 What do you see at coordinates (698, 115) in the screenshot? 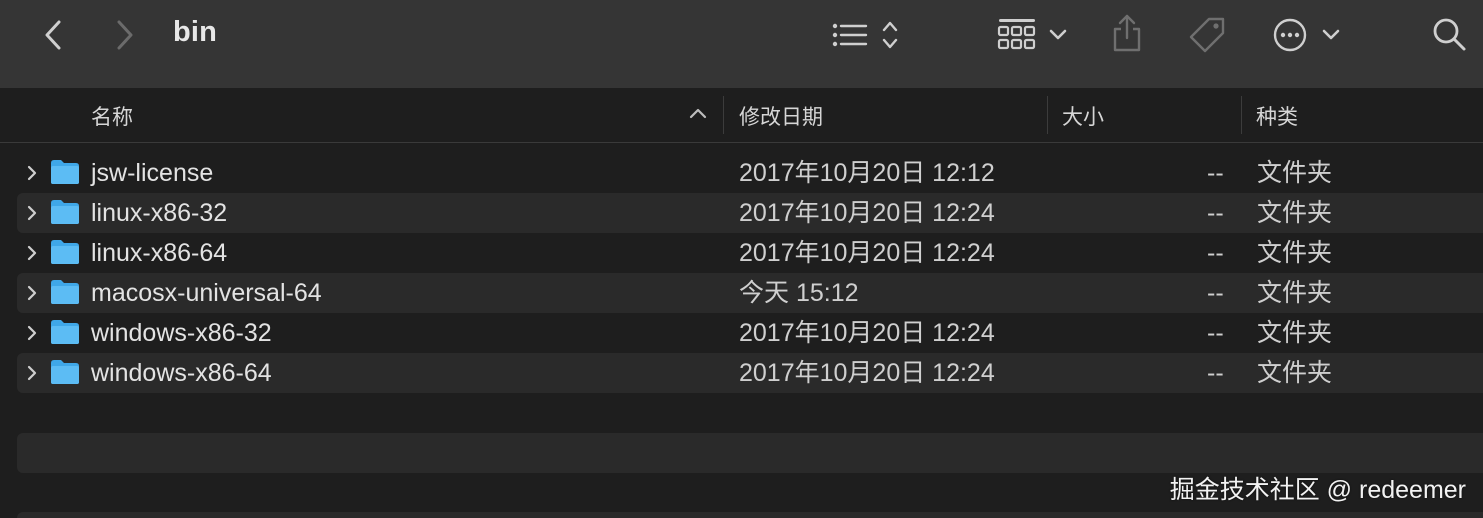
I see `sort-ascending-icon` at bounding box center [698, 115].